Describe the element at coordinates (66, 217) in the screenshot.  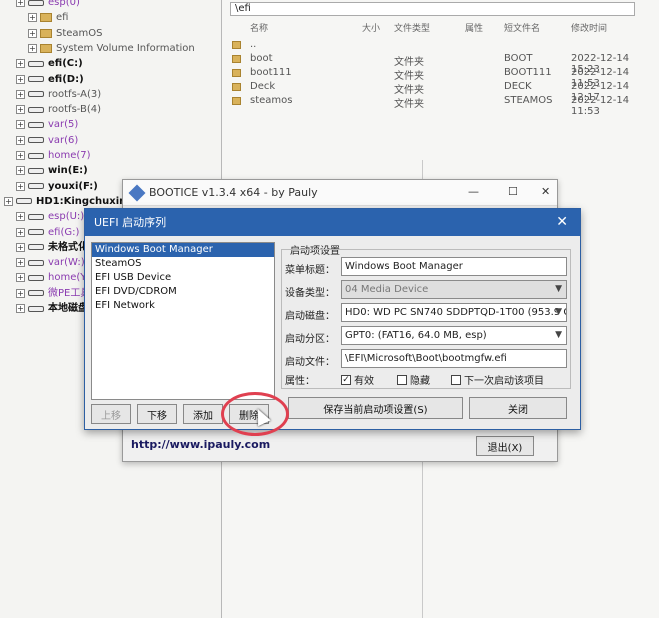
I see `tree-item-label: esp(U:)` at that location.